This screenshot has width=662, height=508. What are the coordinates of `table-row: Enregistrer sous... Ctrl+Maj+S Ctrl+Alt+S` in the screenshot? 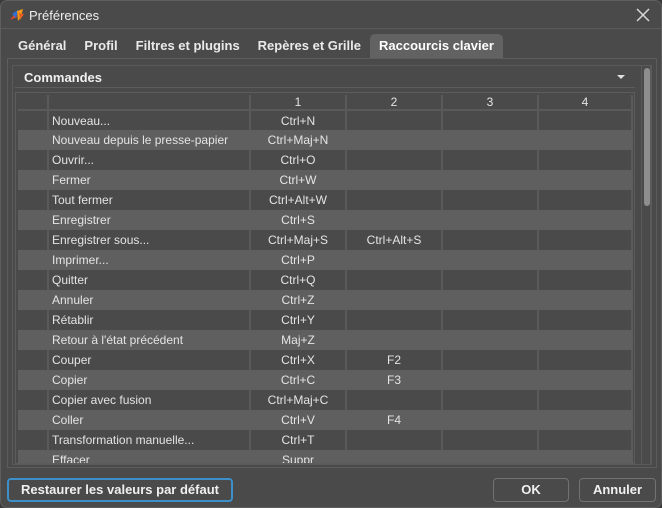 It's located at (325, 240).